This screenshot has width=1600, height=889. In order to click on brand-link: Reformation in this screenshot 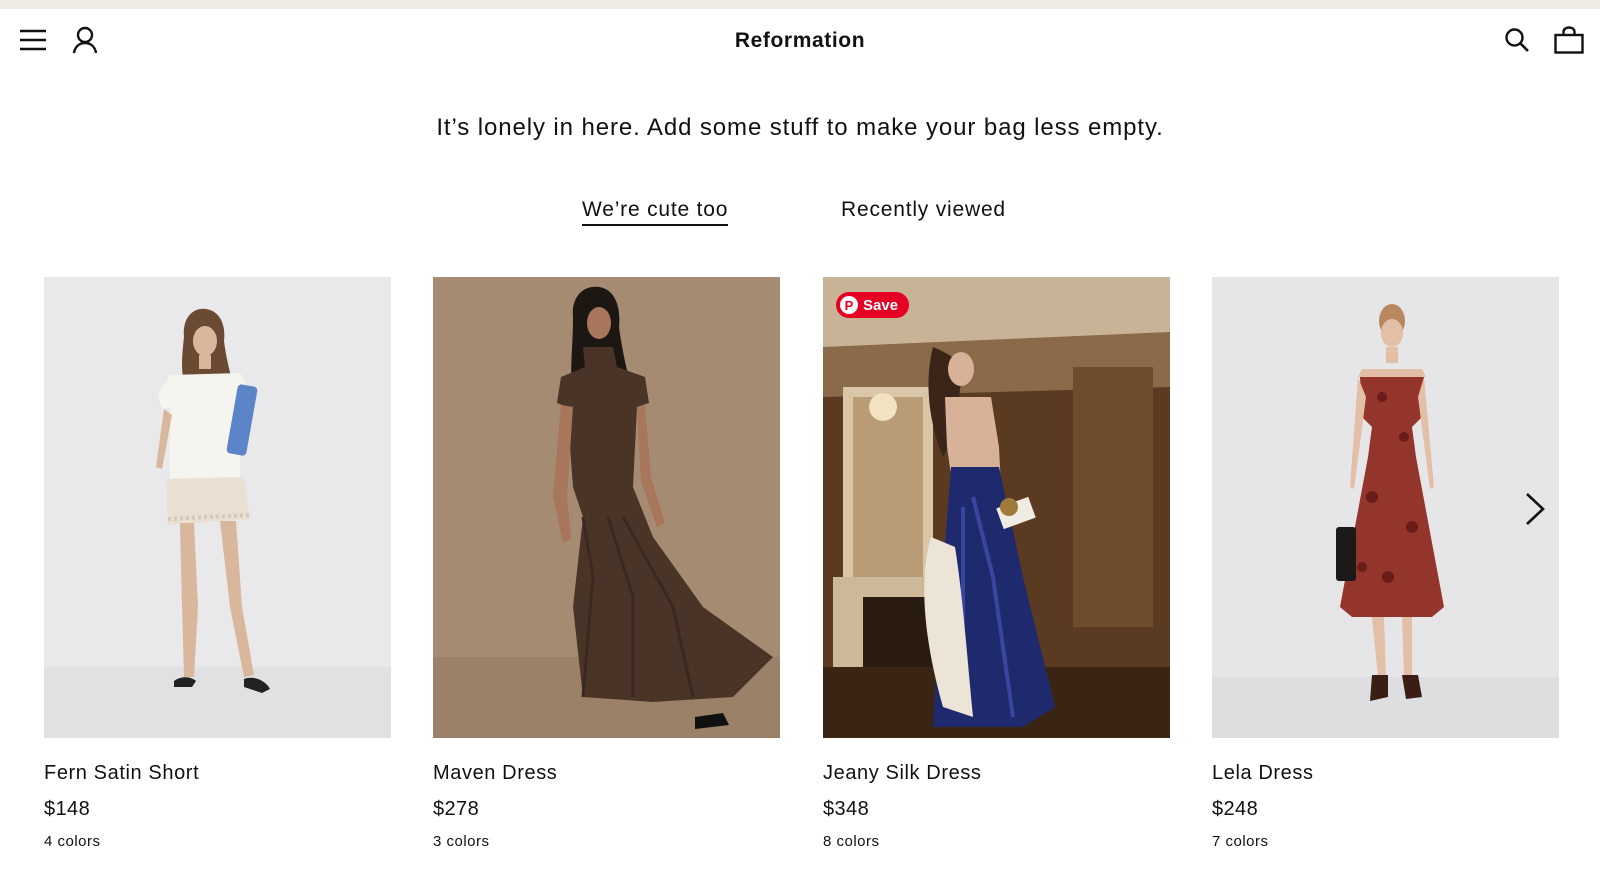, I will do `click(800, 40)`.